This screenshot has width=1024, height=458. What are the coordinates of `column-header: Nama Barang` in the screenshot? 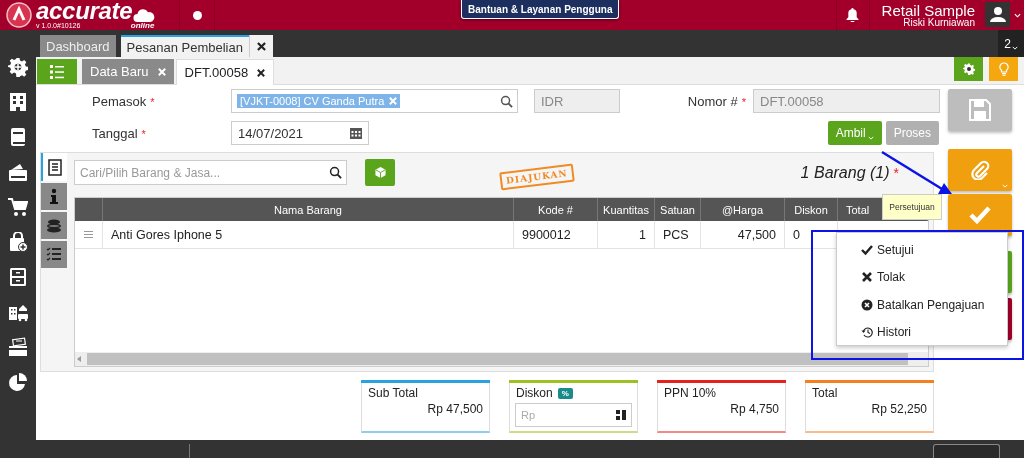 It's located at (308, 209).